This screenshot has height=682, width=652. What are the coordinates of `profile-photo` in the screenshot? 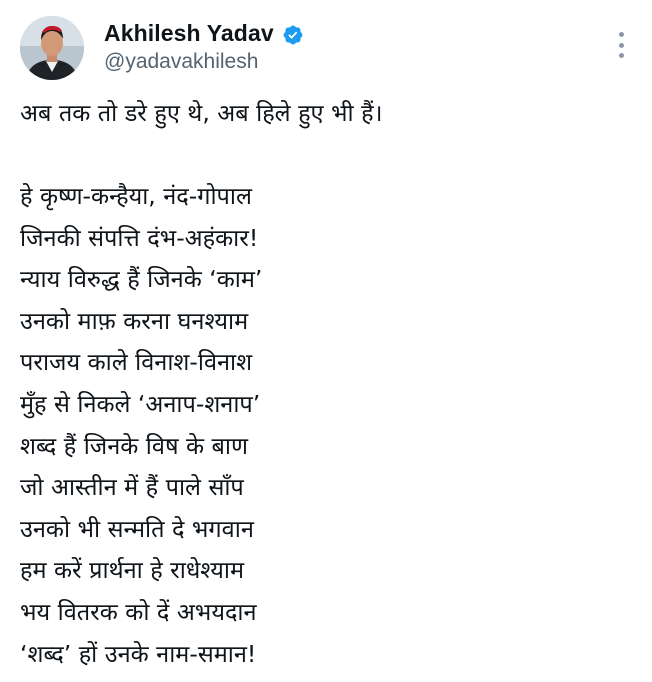 It's located at (52, 48).